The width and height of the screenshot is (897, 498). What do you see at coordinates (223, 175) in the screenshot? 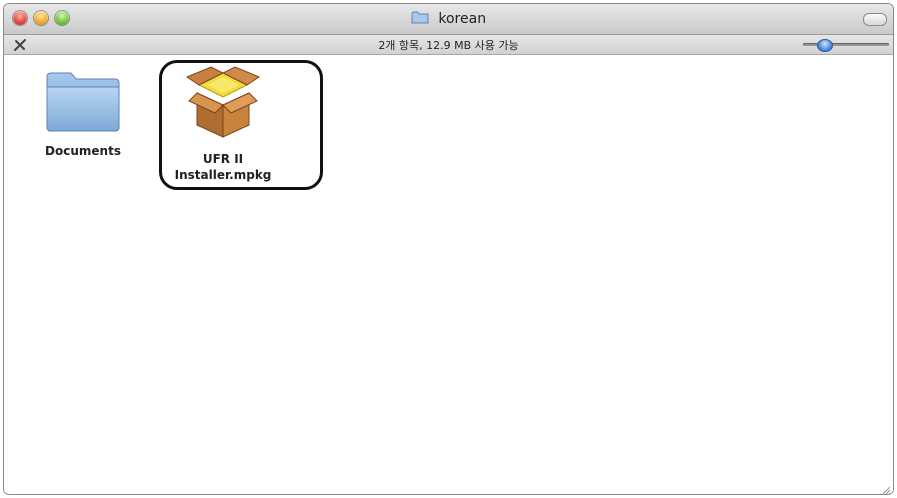
I see `file-item-label-line2: Installer.mpkg` at bounding box center [223, 175].